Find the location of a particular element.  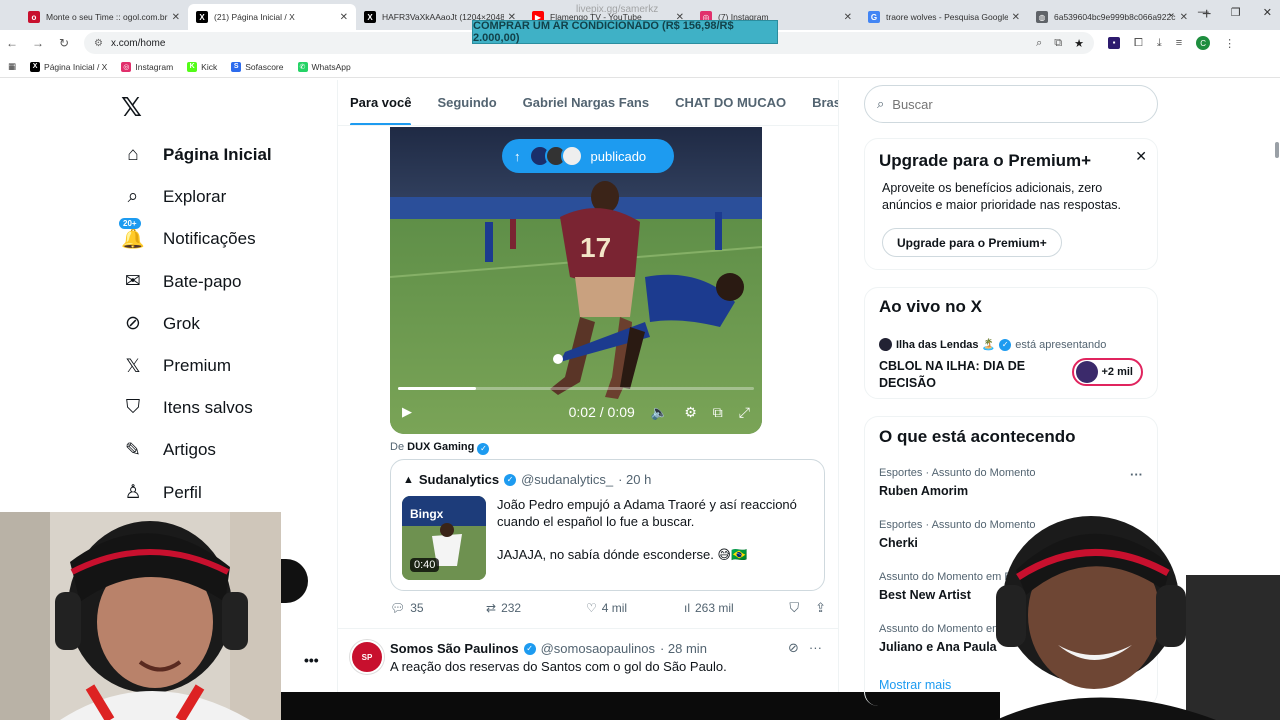

volume-icon: 🔈 is located at coordinates (659, 412).